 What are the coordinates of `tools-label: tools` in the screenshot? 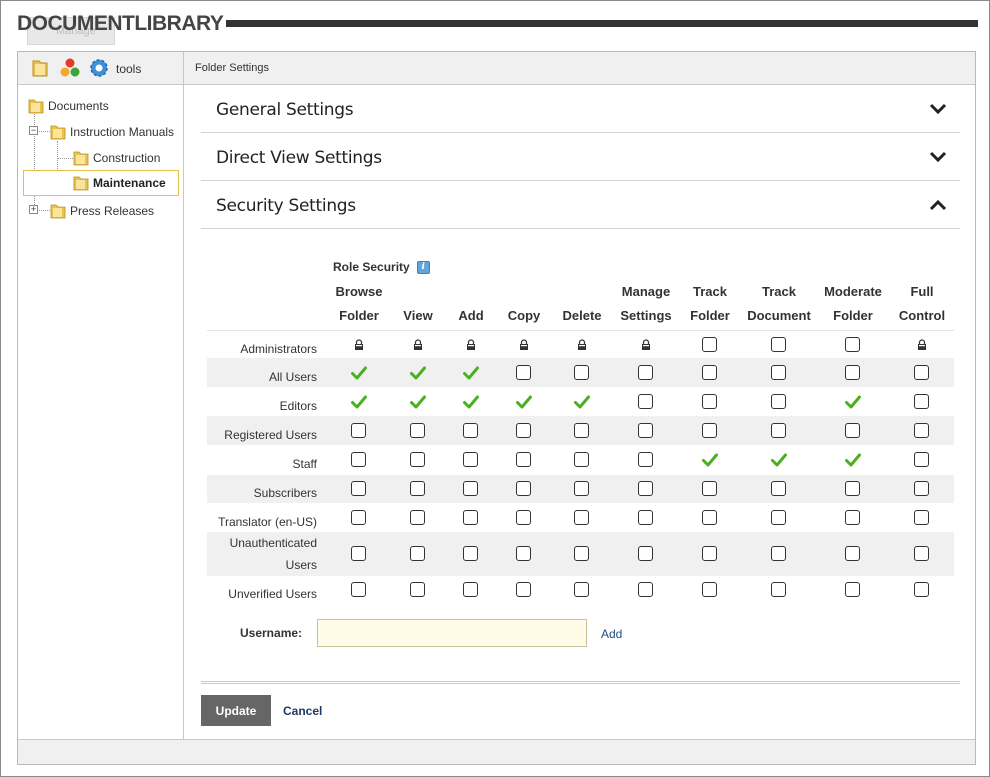 It's located at (128, 69).